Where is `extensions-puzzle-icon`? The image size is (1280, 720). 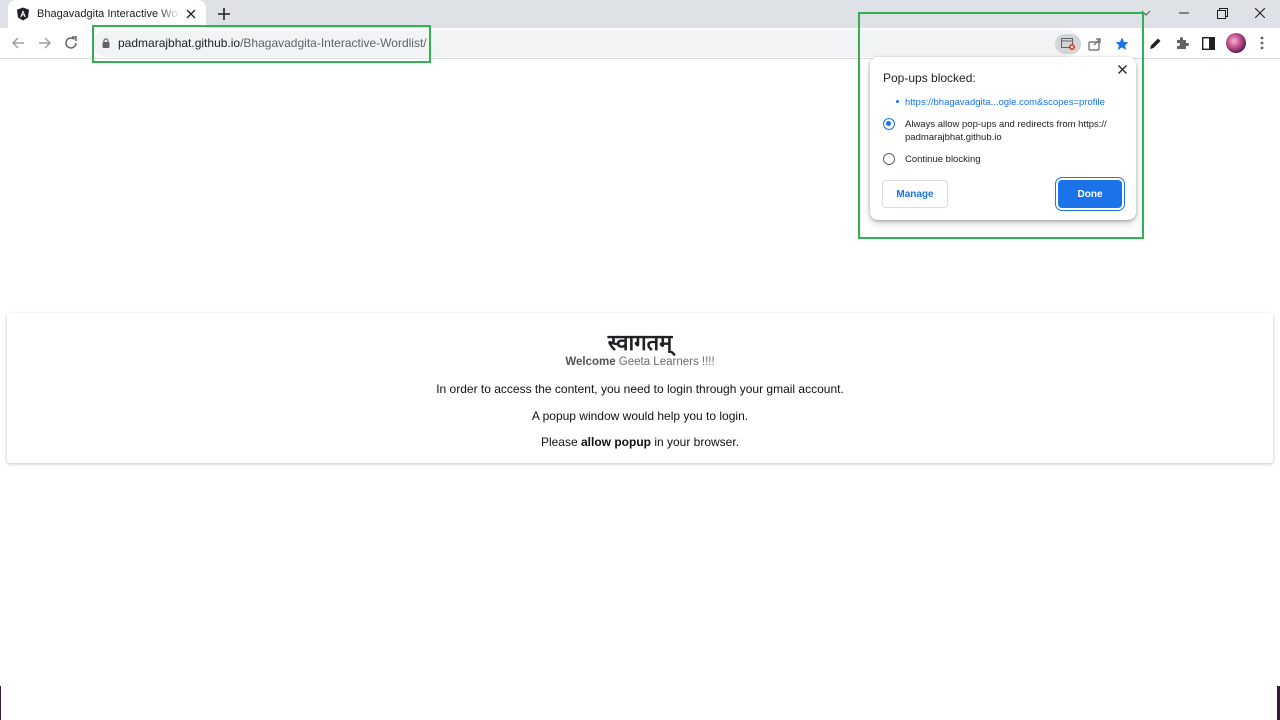
extensions-puzzle-icon is located at coordinates (1182, 43).